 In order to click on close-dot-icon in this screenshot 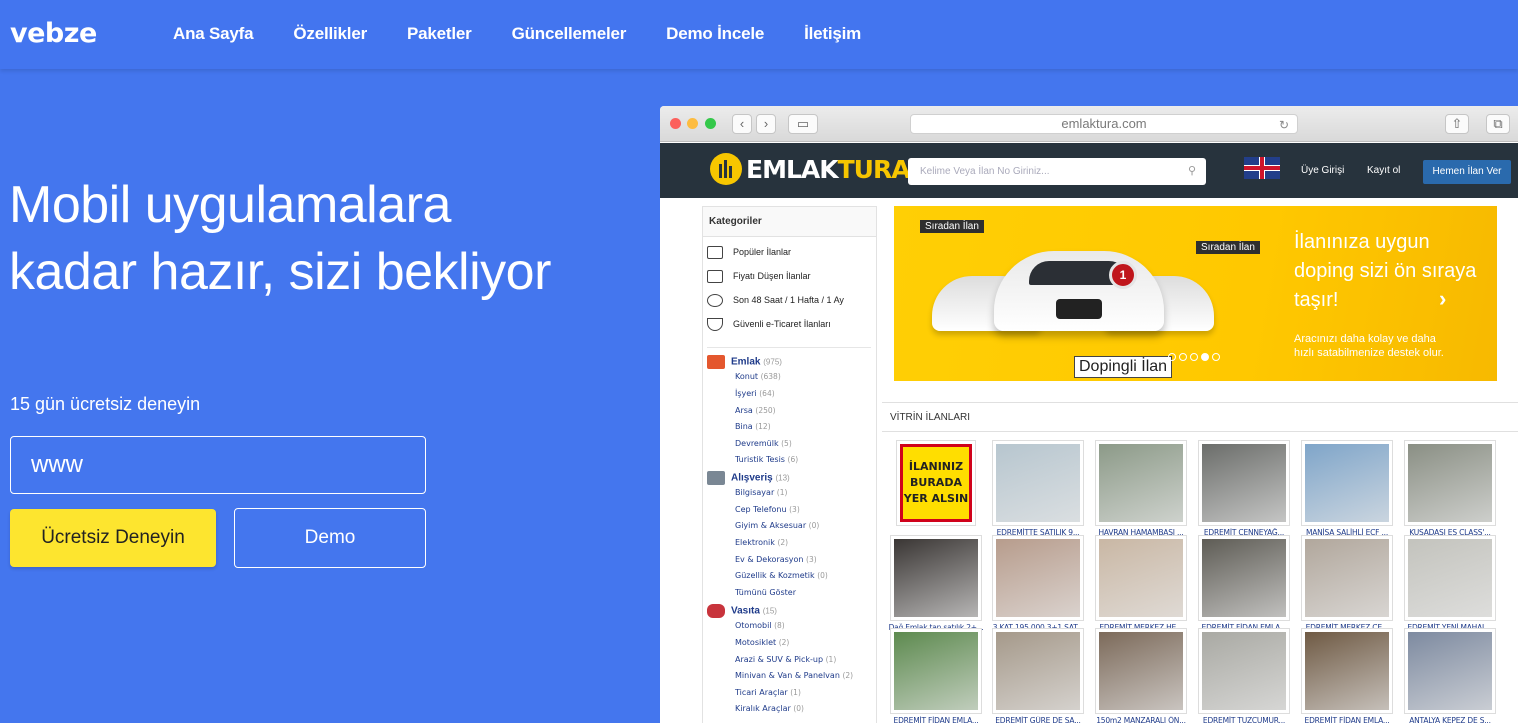, I will do `click(675, 123)`.